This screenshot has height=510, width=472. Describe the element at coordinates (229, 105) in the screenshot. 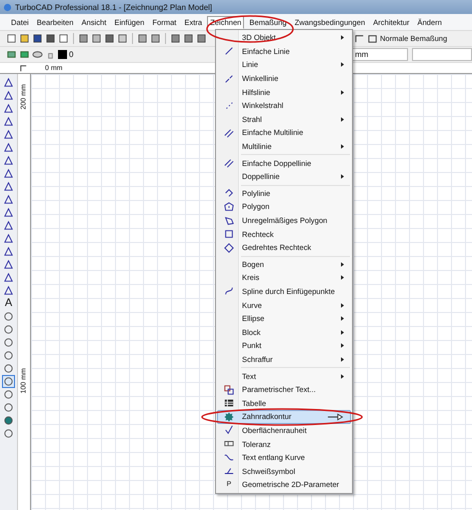

I see `dotted-line-icon` at that location.